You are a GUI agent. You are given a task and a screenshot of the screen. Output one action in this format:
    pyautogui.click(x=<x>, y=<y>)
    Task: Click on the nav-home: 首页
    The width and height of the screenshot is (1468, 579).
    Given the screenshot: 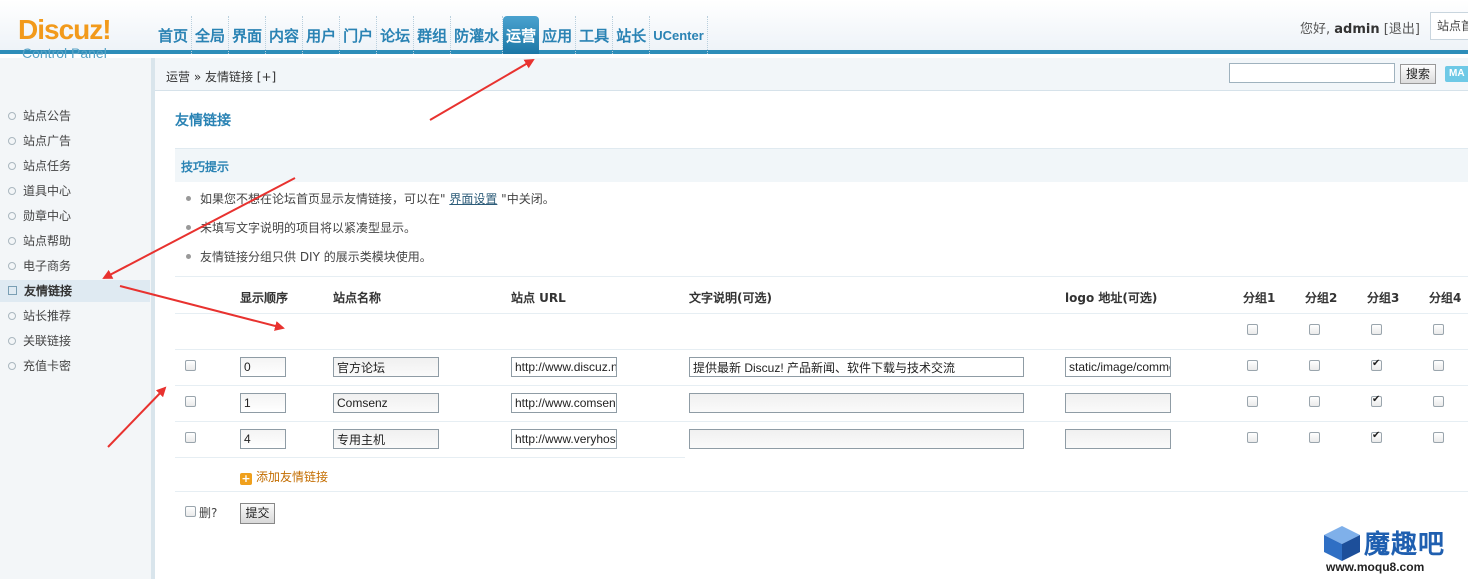 What is the action you would take?
    pyautogui.click(x=174, y=35)
    